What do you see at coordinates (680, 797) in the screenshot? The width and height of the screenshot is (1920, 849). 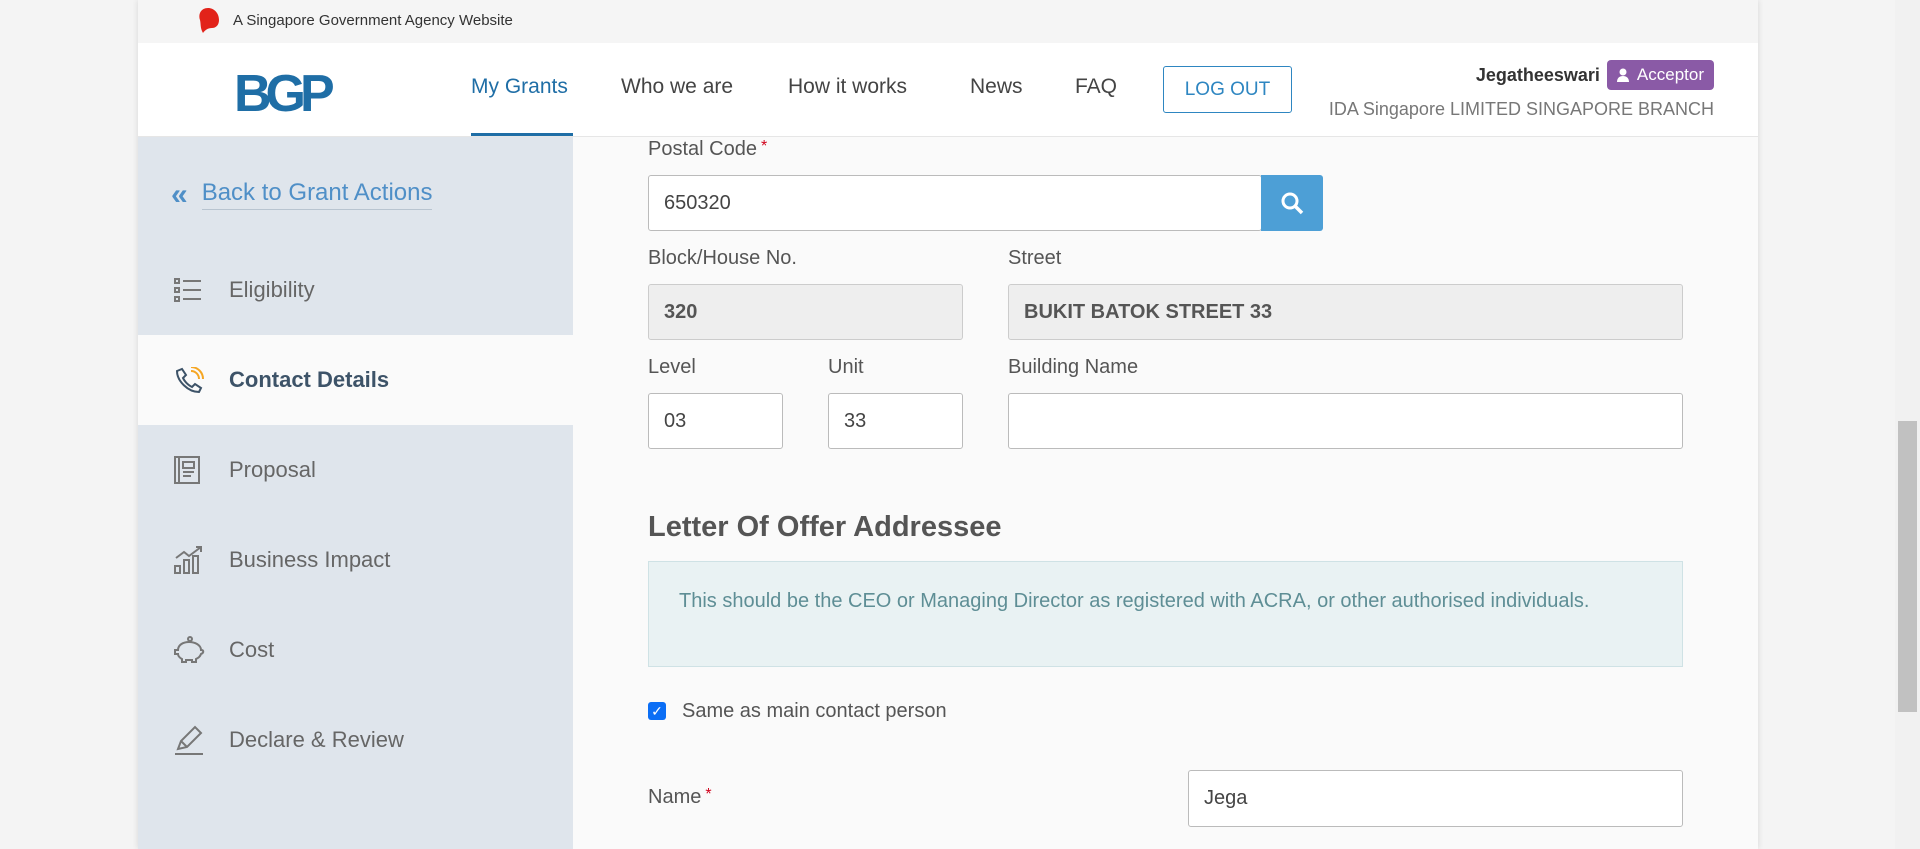 I see `name-label: Name *` at bounding box center [680, 797].